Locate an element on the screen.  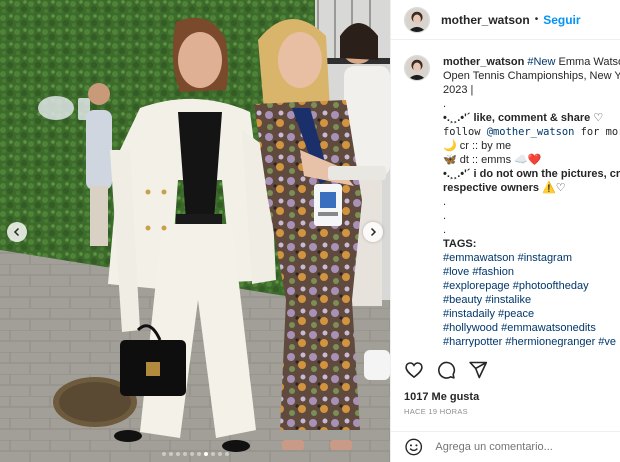
emoji-icon is located at coordinates (413, 447).